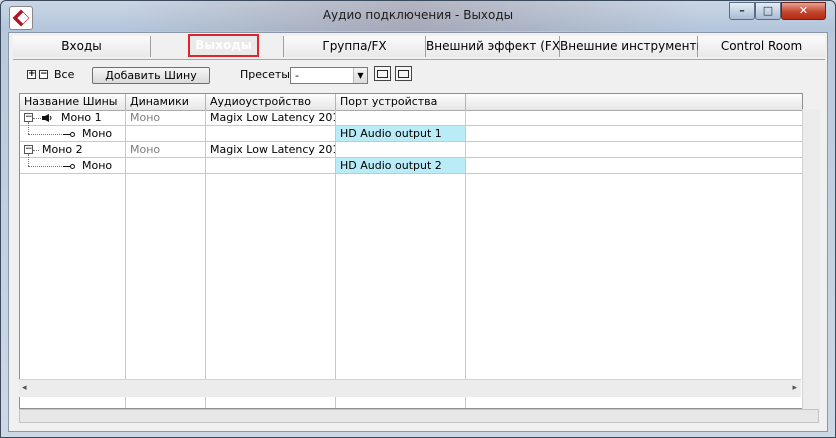 The width and height of the screenshot is (836, 438). What do you see at coordinates (400, 133) in the screenshot?
I see `device-port-value: HD Audio output 1` at bounding box center [400, 133].